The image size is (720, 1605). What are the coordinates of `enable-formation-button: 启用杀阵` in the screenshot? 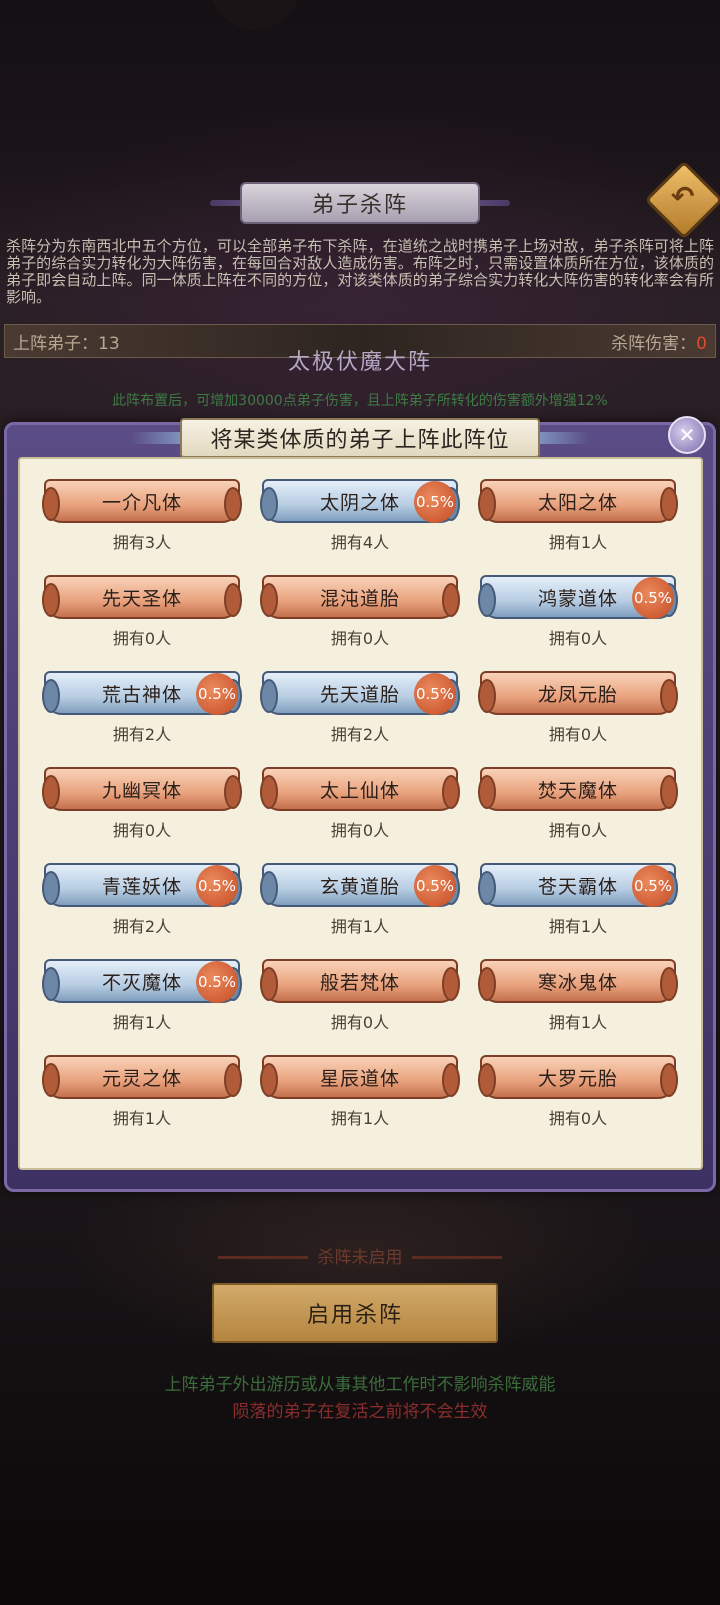 It's located at (355, 1313).